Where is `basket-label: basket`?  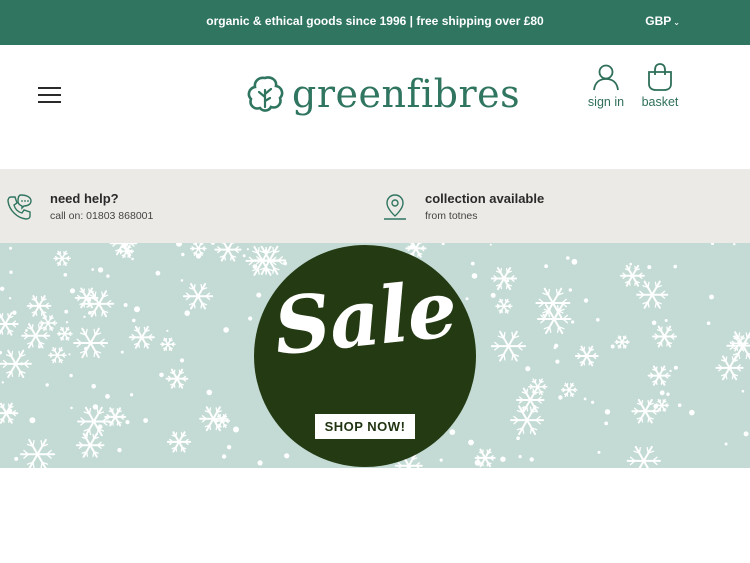 basket-label: basket is located at coordinates (660, 102).